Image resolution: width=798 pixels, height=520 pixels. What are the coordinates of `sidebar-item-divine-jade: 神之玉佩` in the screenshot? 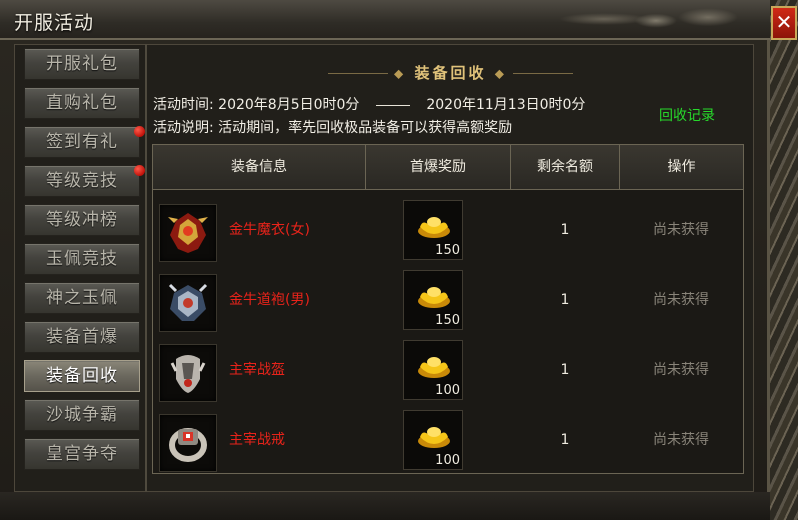 It's located at (82, 298).